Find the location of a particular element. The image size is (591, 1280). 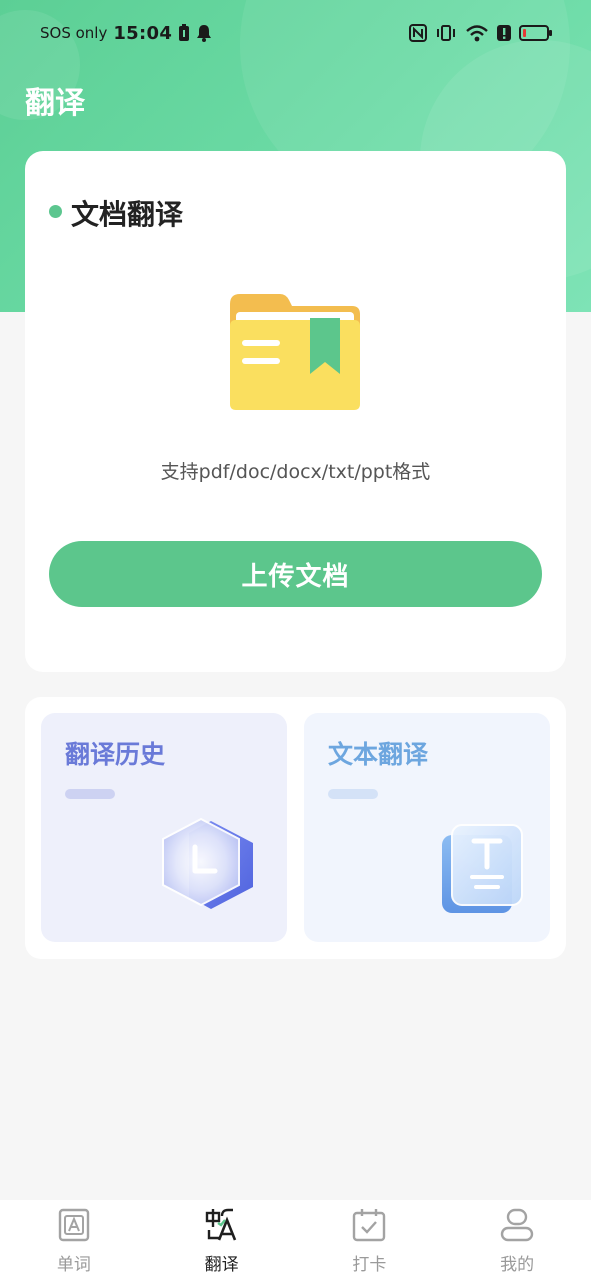

translation-history-label: 翻译历史 is located at coordinates (115, 754).